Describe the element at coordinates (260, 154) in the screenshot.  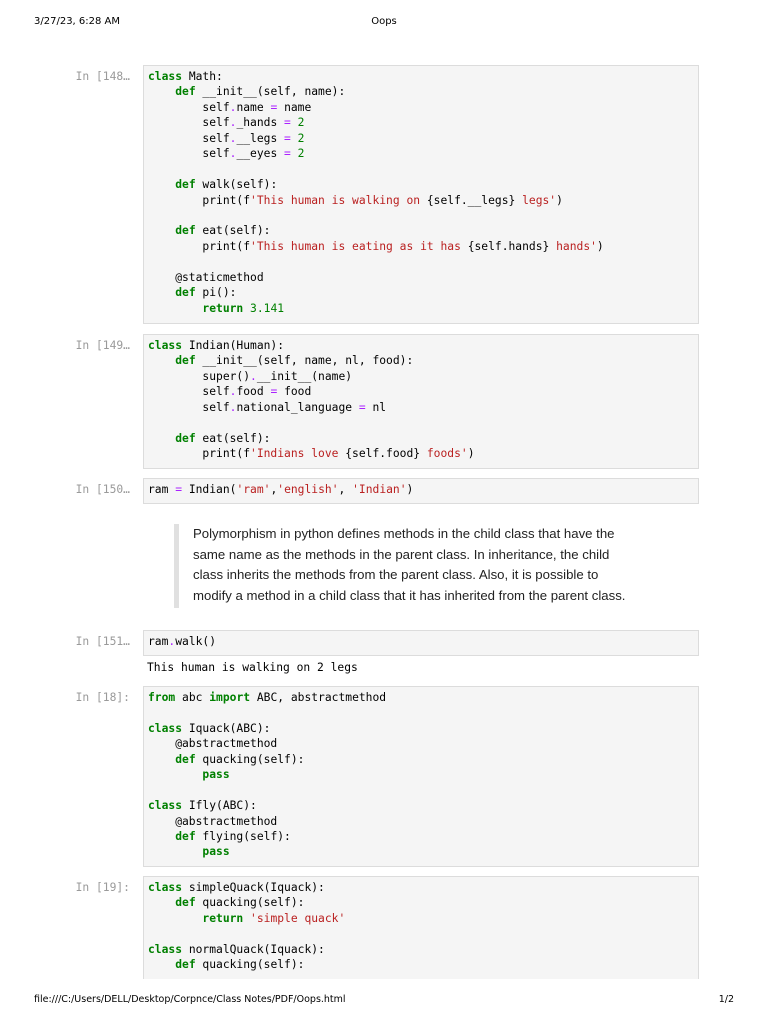
I see `code-token: __eyes` at that location.